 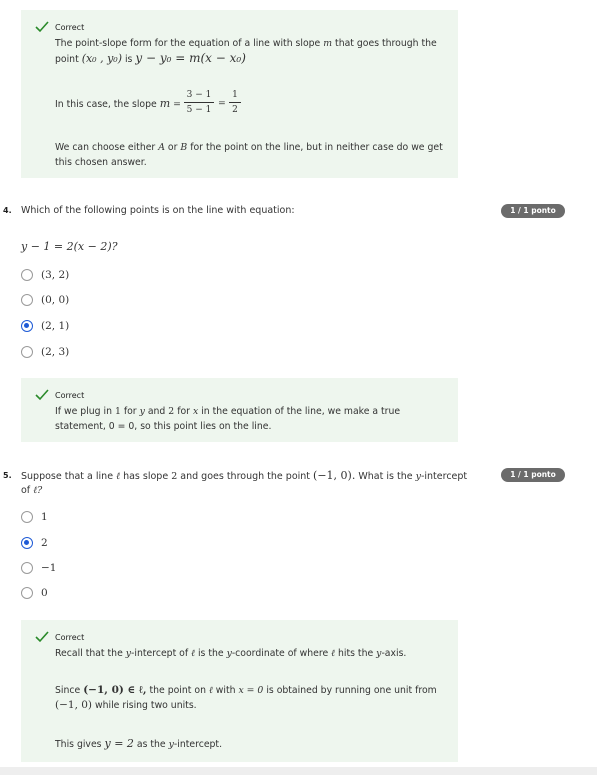 What do you see at coordinates (34, 593) in the screenshot?
I see `option-q5-4: 0` at bounding box center [34, 593].